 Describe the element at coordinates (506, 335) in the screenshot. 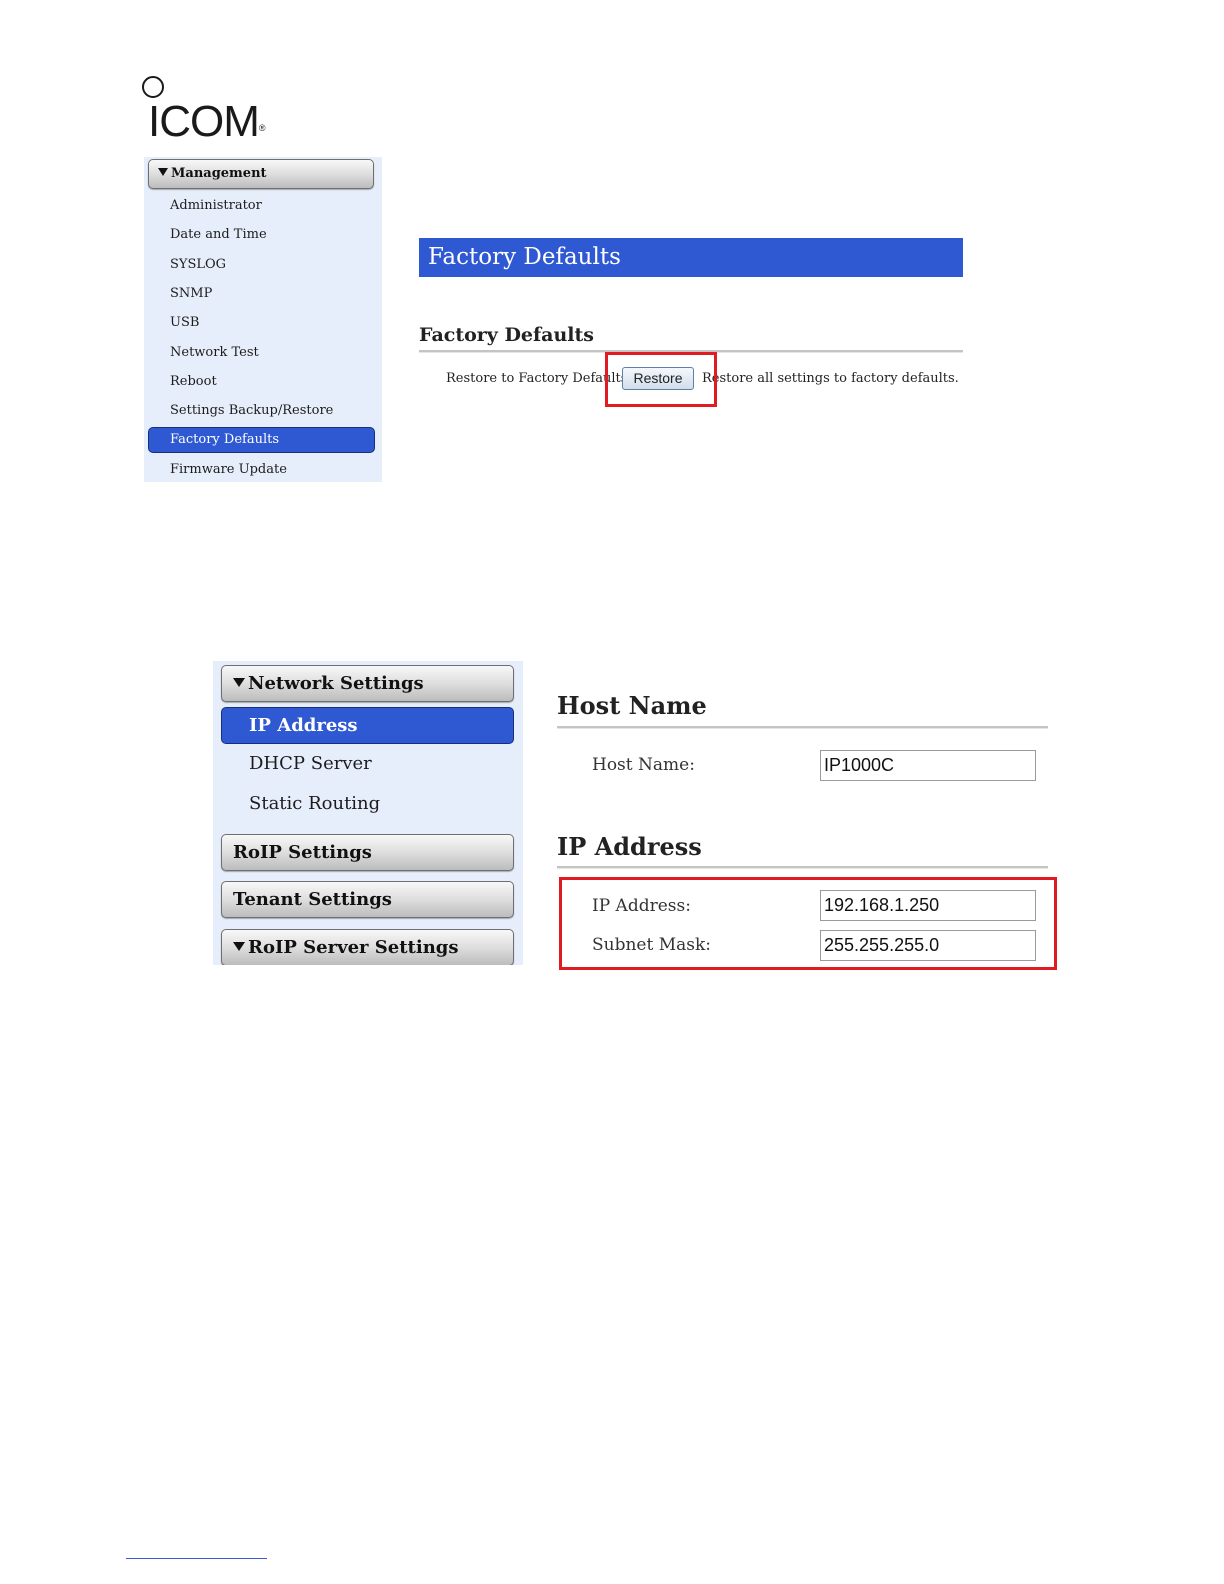

I see `factory-defaults-section-title: Factory Defaults` at that location.